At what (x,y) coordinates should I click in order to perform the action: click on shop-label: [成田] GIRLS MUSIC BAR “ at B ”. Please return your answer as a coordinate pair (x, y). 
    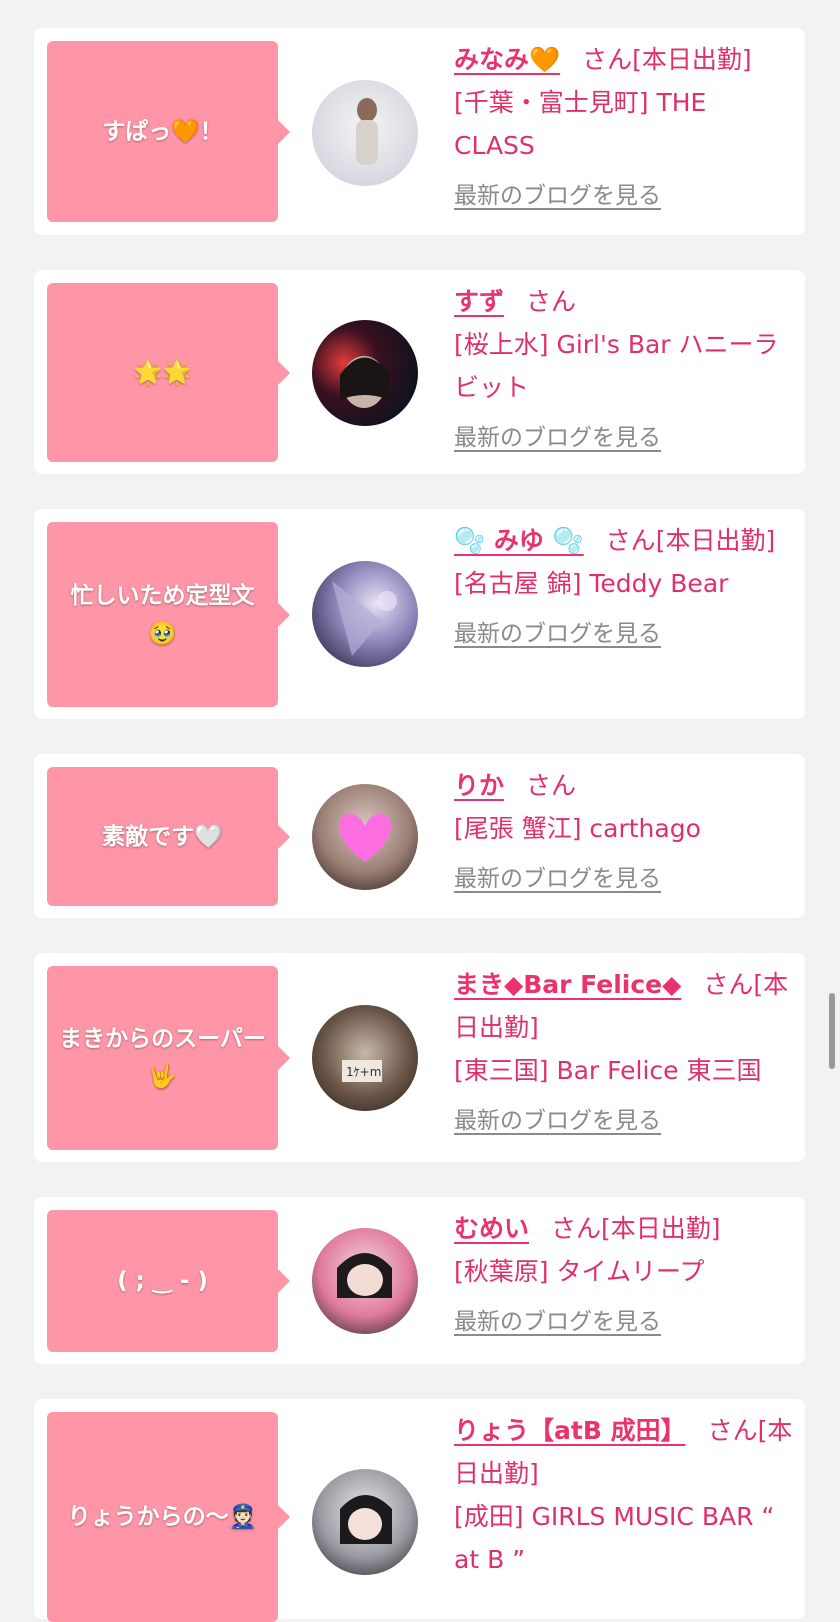
    Looking at the image, I should click on (624, 1538).